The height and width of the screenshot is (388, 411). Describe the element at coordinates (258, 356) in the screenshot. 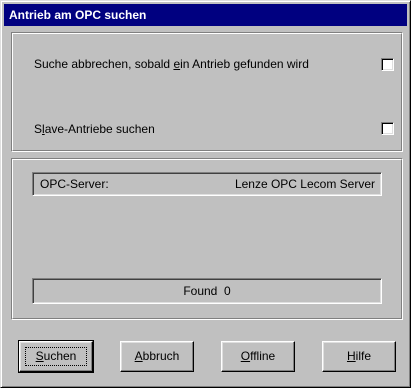

I see `offline-button: Offline` at that location.